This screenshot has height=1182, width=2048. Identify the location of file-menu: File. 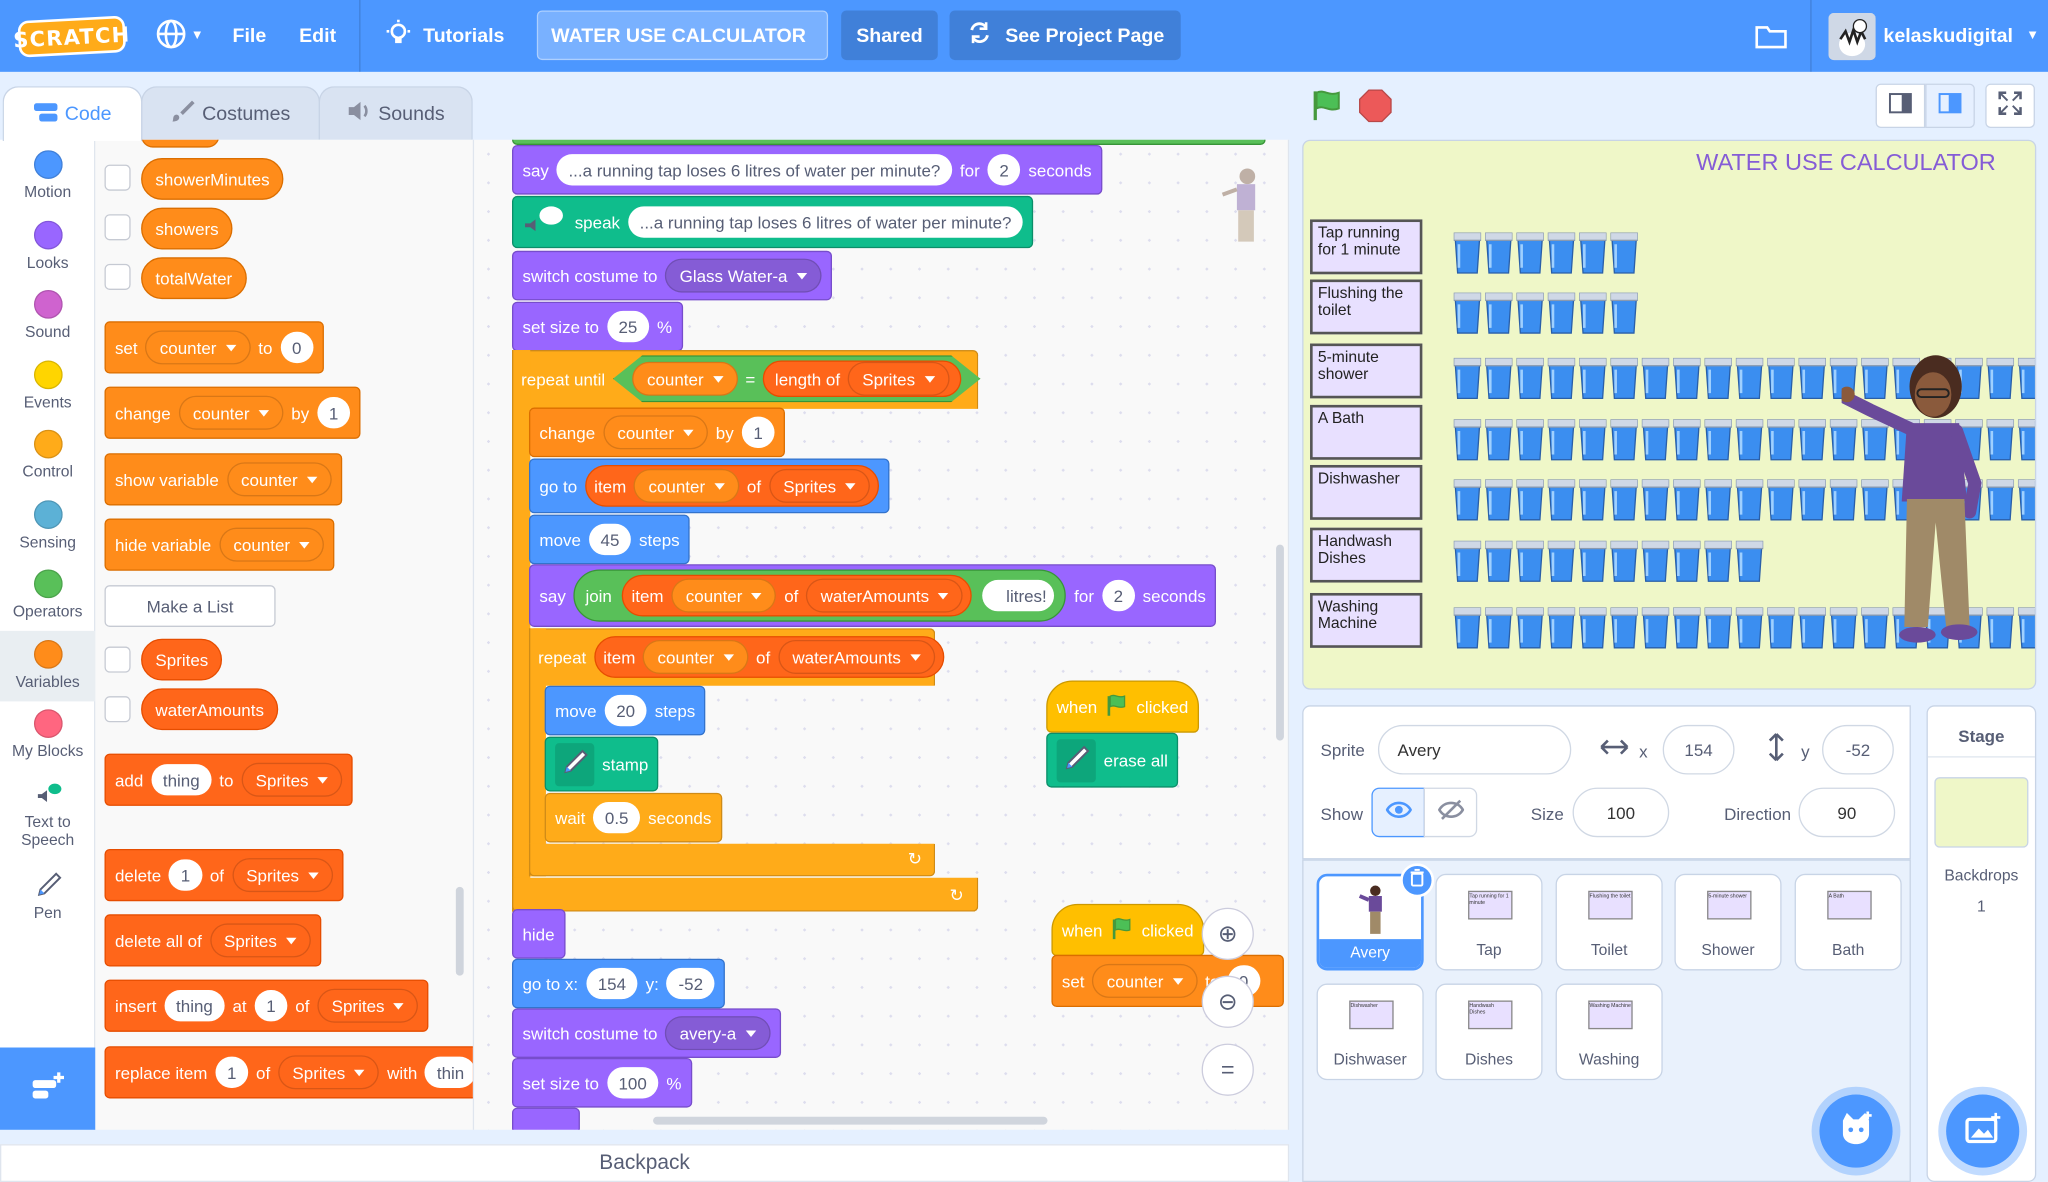
(249, 36).